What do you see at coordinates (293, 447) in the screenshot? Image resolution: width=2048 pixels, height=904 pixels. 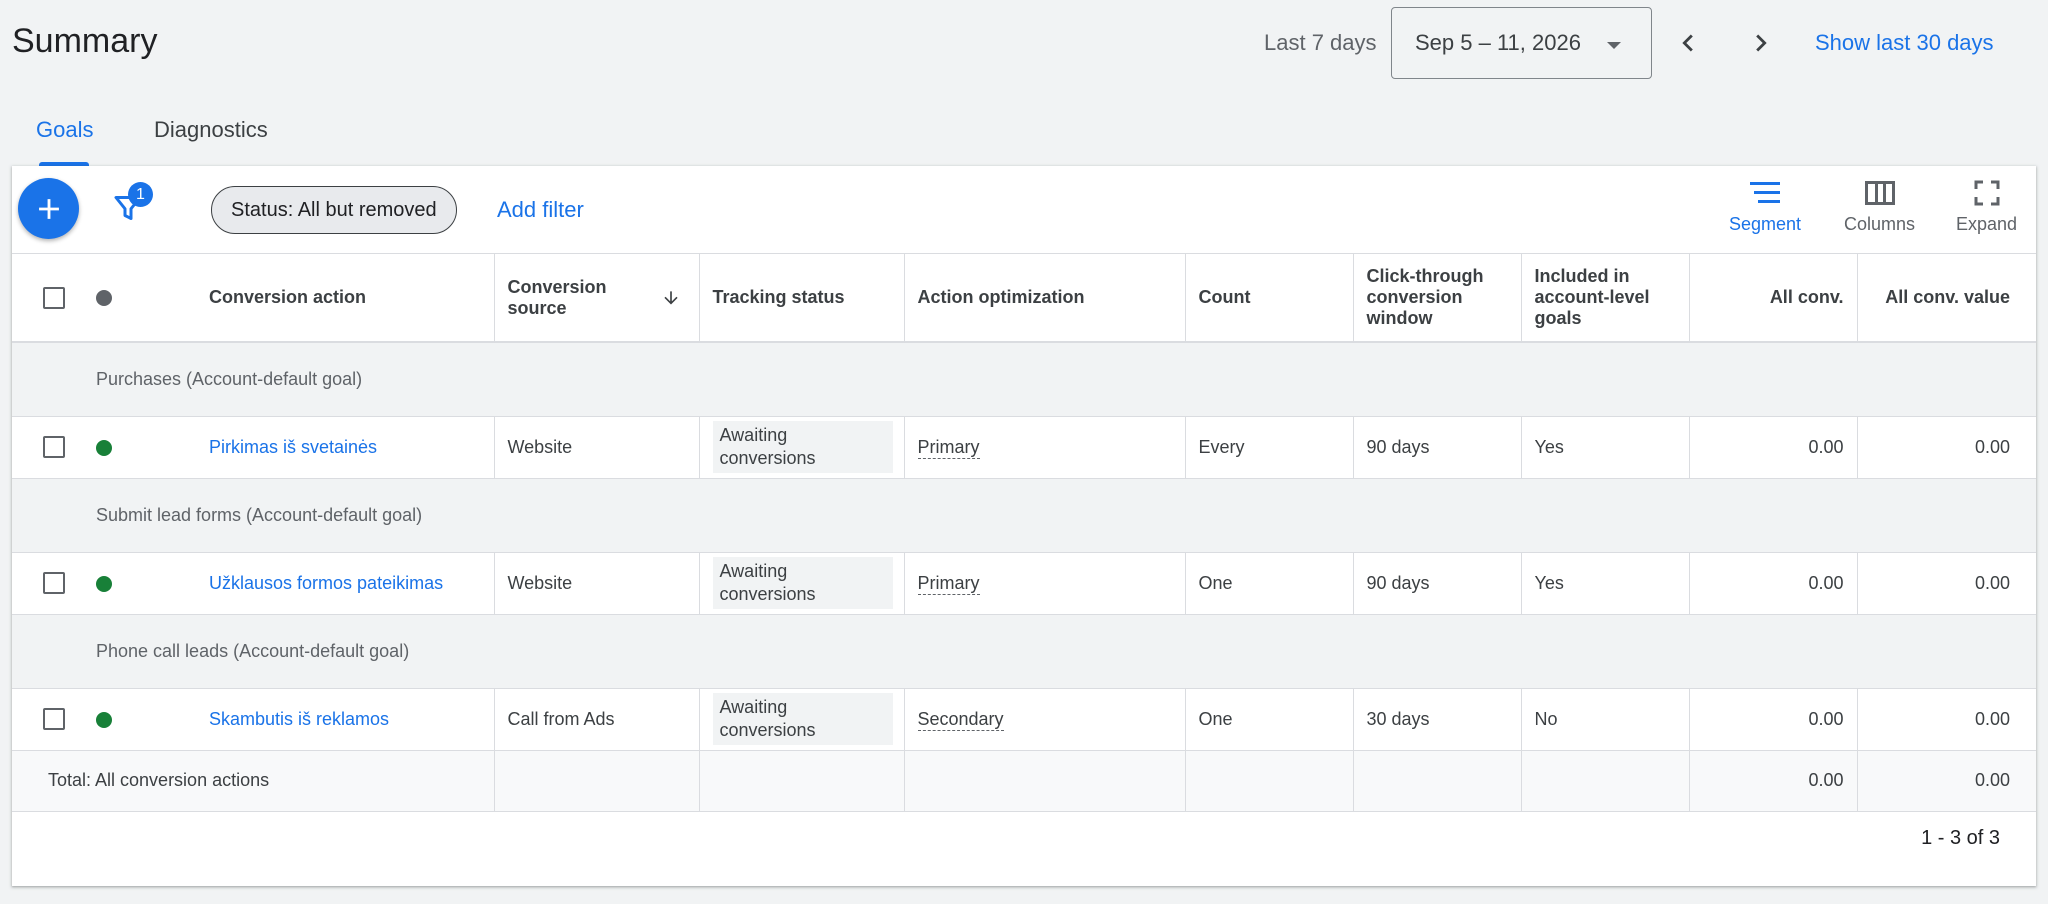 I see `conversion-action-link: Pirkimas iš svetainės` at bounding box center [293, 447].